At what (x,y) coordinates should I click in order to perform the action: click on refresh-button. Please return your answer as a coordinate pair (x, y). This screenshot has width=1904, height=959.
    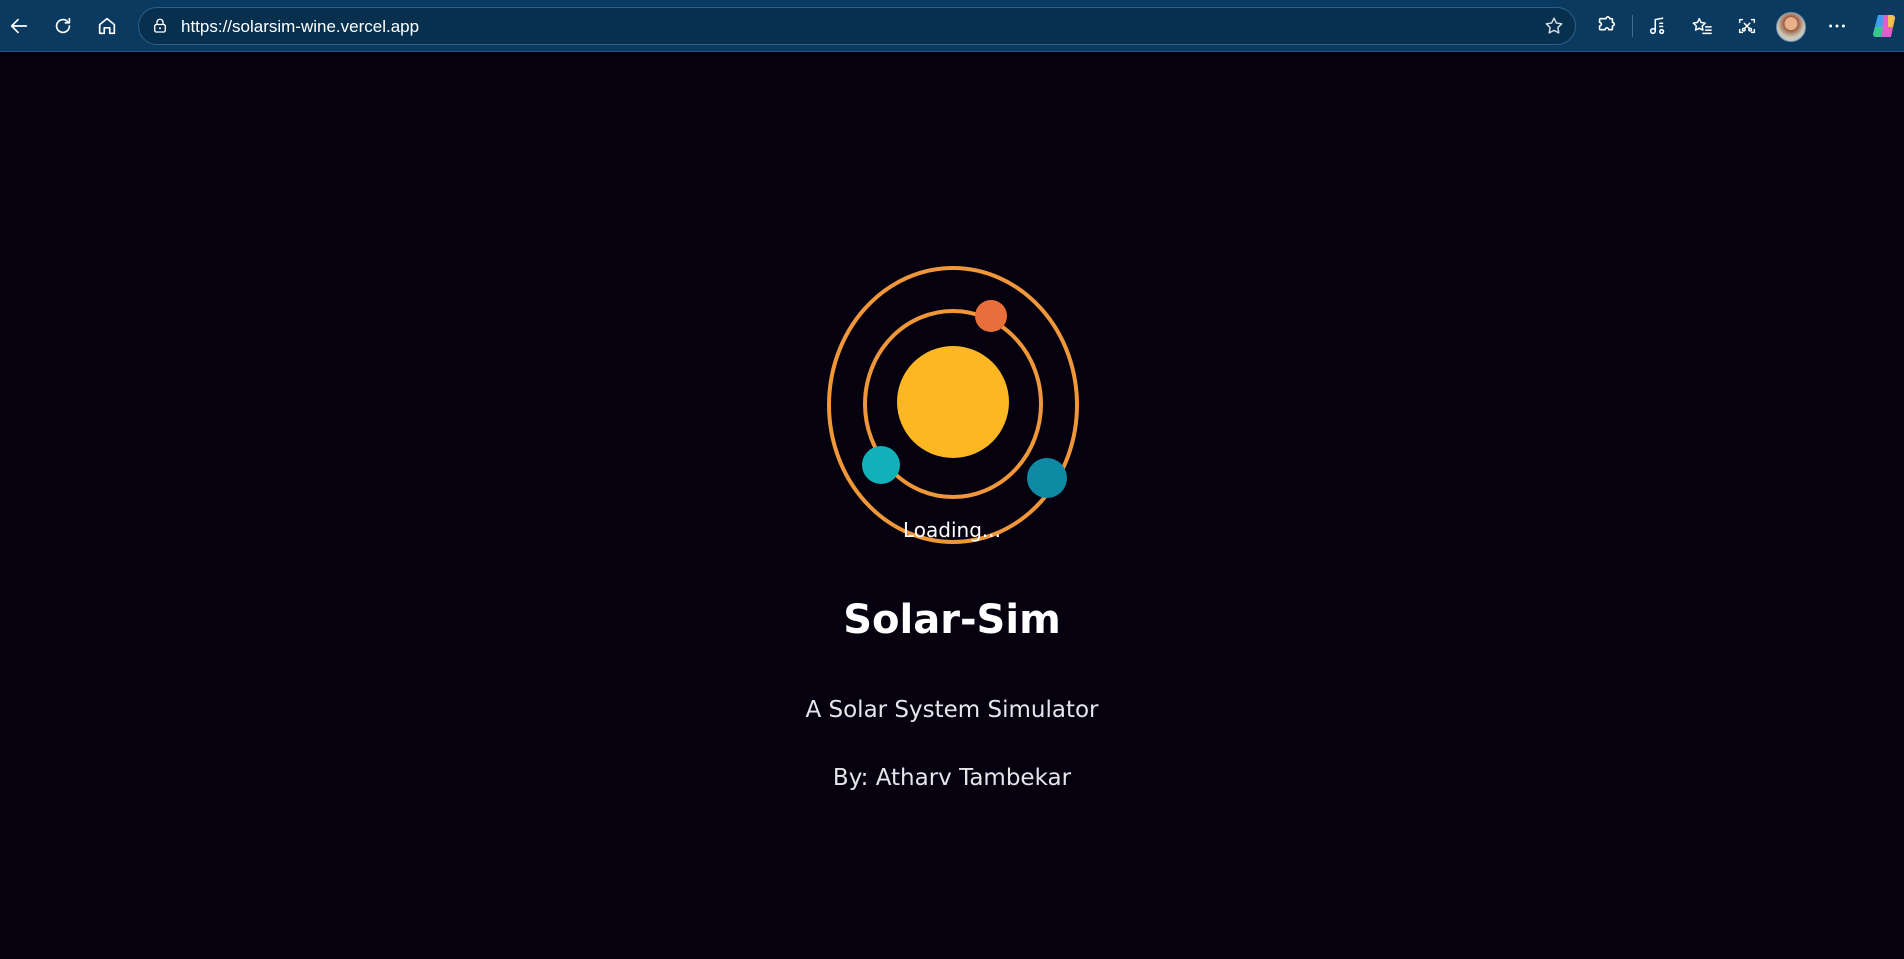
    Looking at the image, I should click on (63, 26).